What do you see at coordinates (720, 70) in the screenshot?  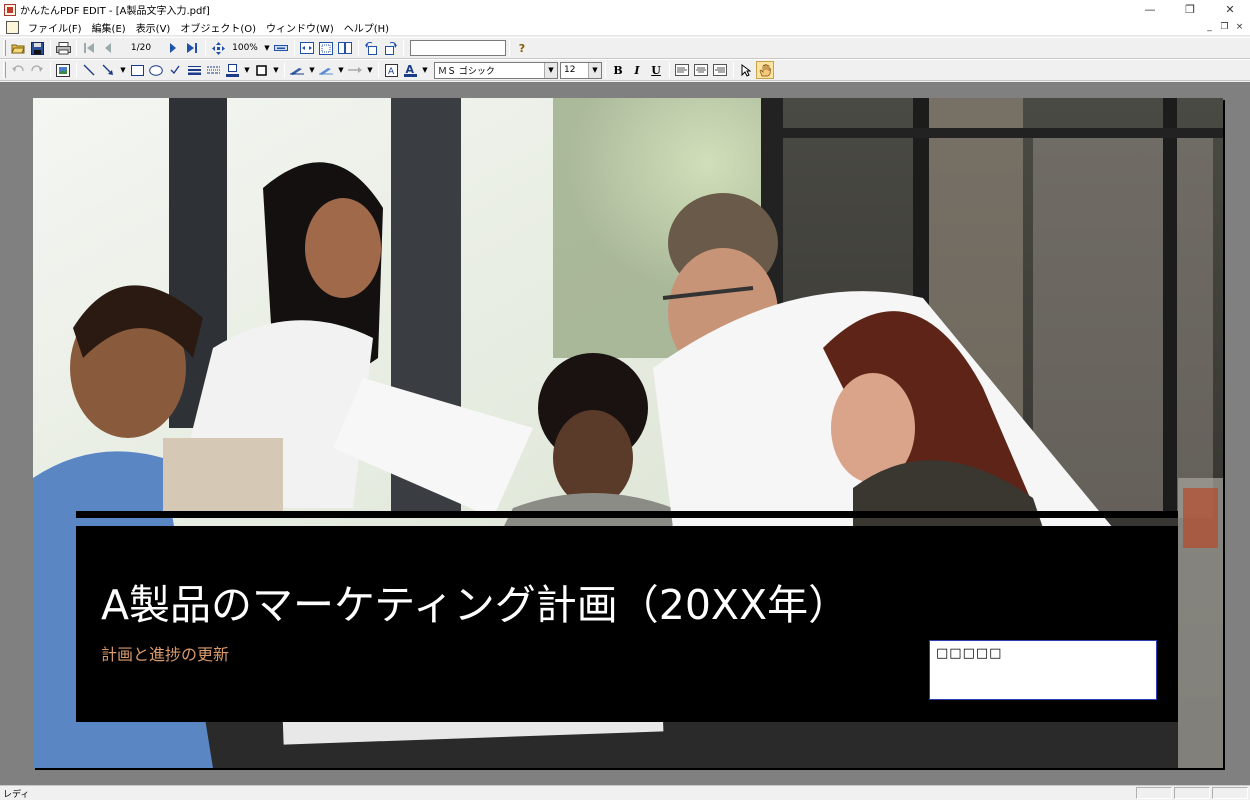 I see `align-right-icon` at bounding box center [720, 70].